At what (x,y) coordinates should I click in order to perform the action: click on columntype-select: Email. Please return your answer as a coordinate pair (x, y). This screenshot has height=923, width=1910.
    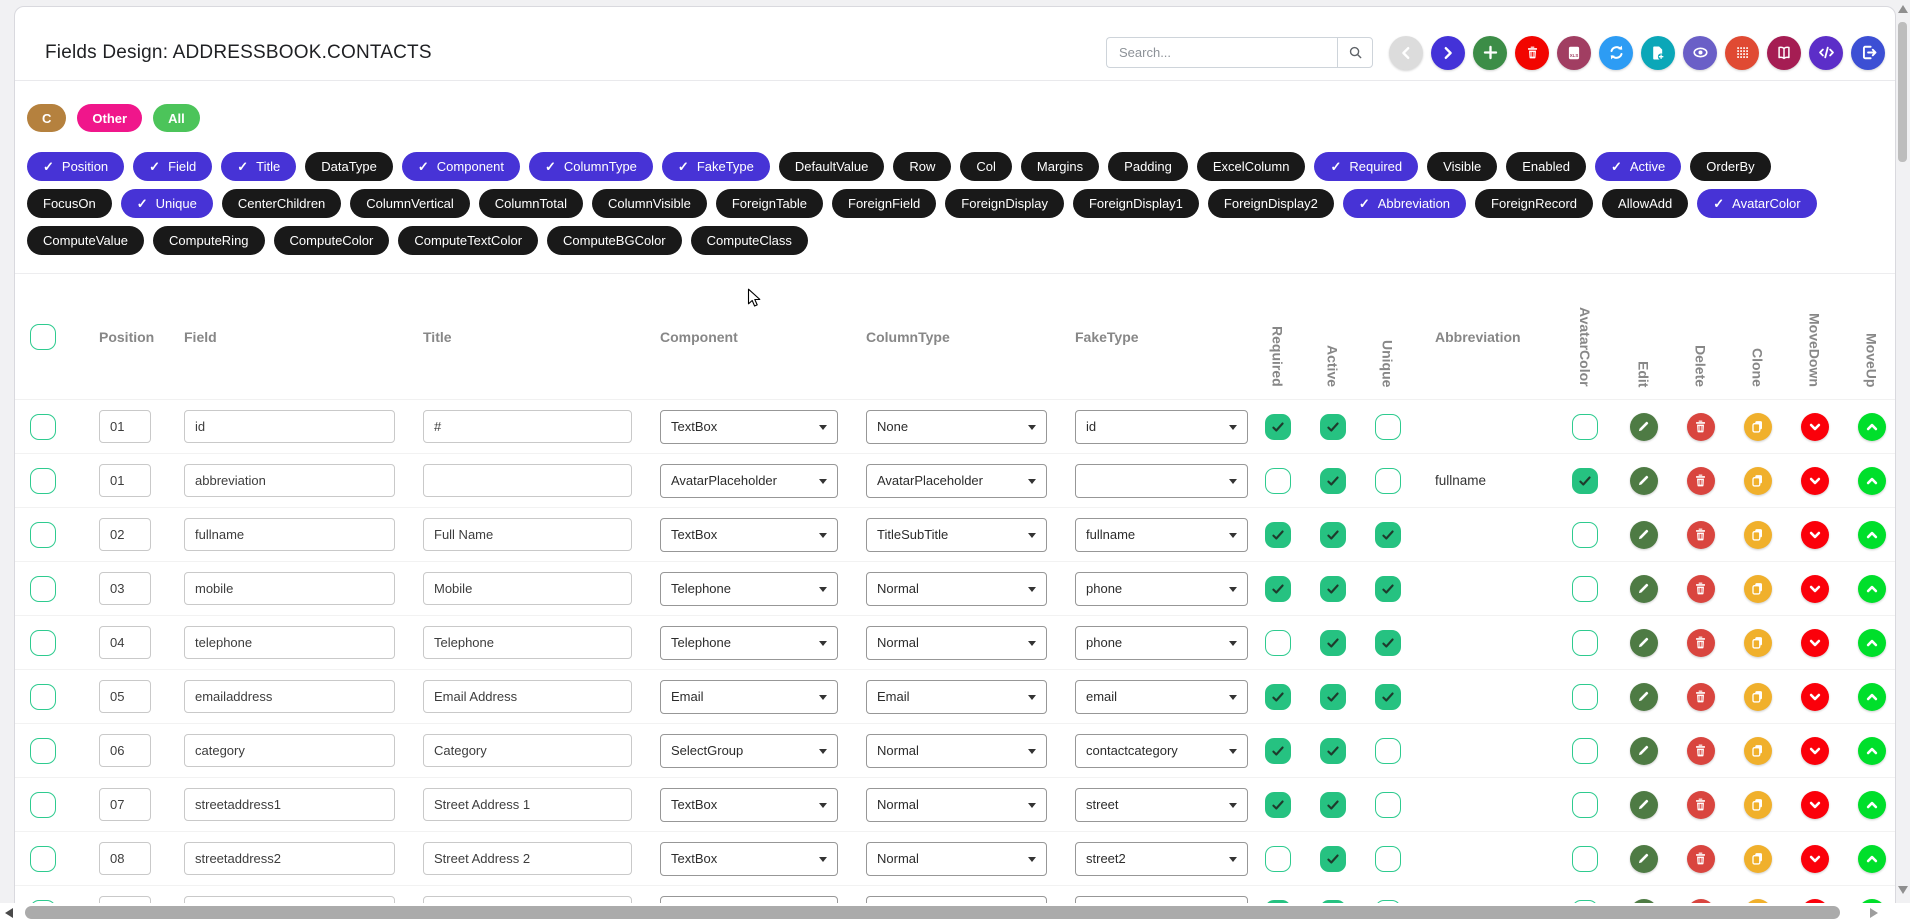
    Looking at the image, I should click on (956, 696).